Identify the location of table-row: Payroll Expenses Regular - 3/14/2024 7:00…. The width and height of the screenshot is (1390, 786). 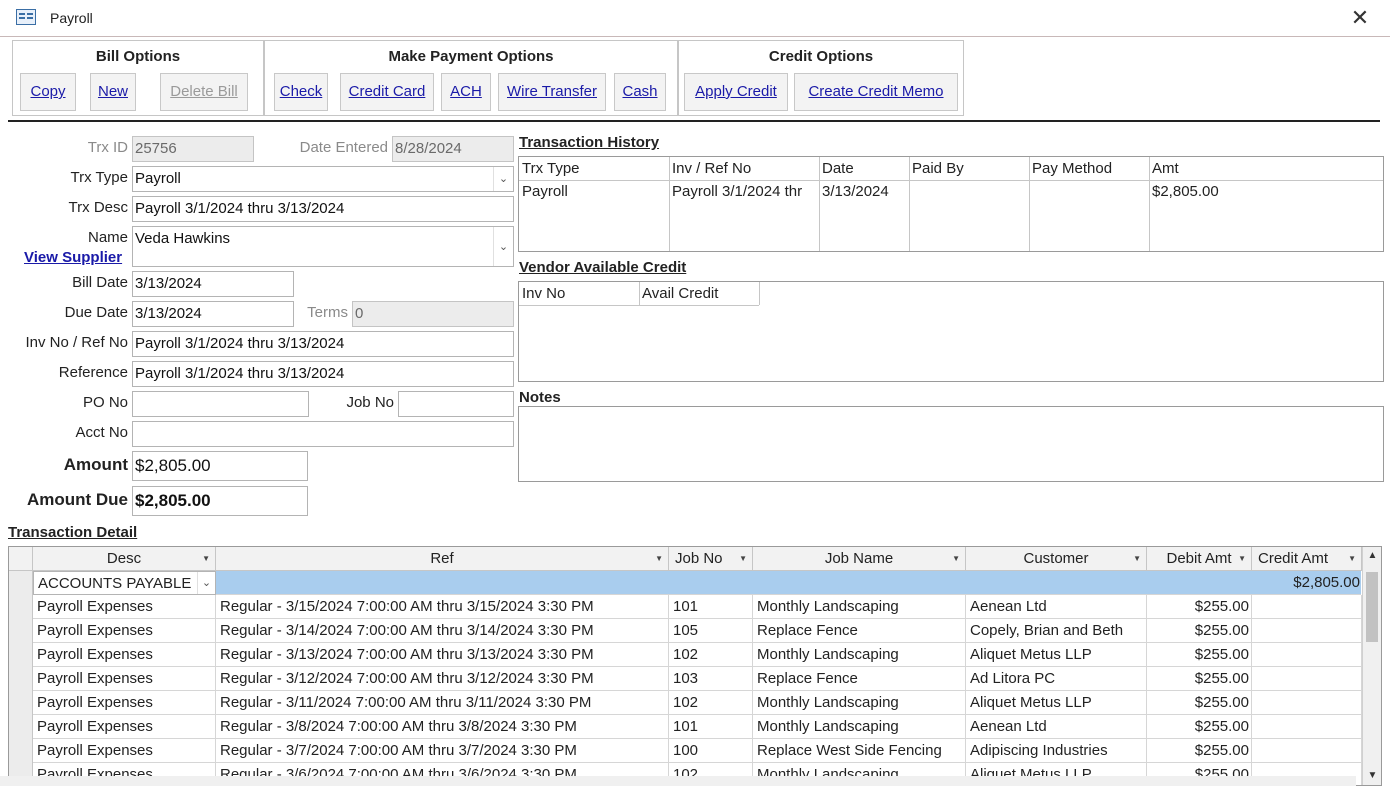
(685, 631).